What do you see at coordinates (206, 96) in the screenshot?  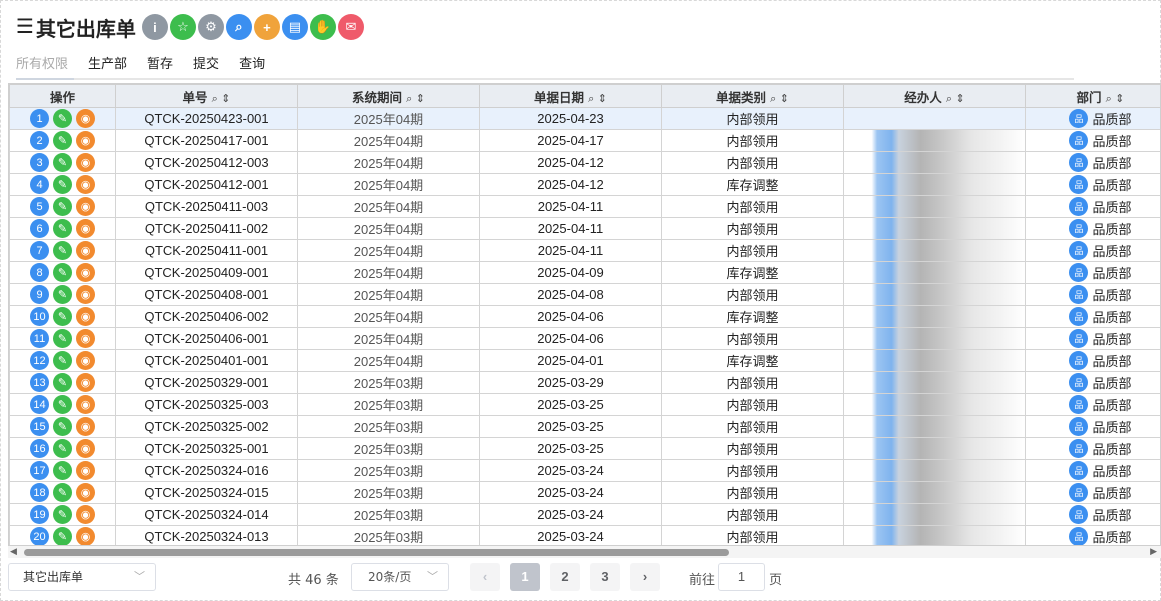 I see `column-header: 单号 ⌕ ⇕` at bounding box center [206, 96].